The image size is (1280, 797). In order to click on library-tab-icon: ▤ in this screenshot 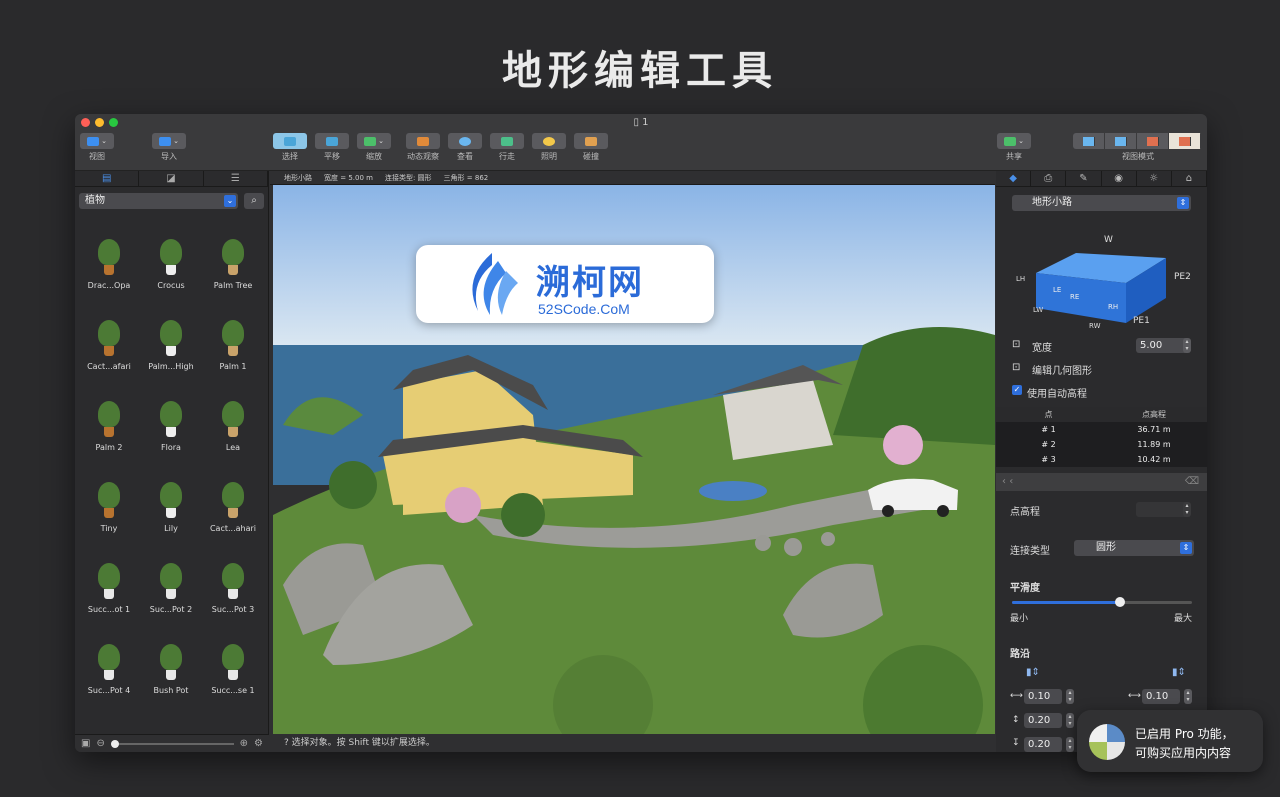, I will do `click(107, 178)`.